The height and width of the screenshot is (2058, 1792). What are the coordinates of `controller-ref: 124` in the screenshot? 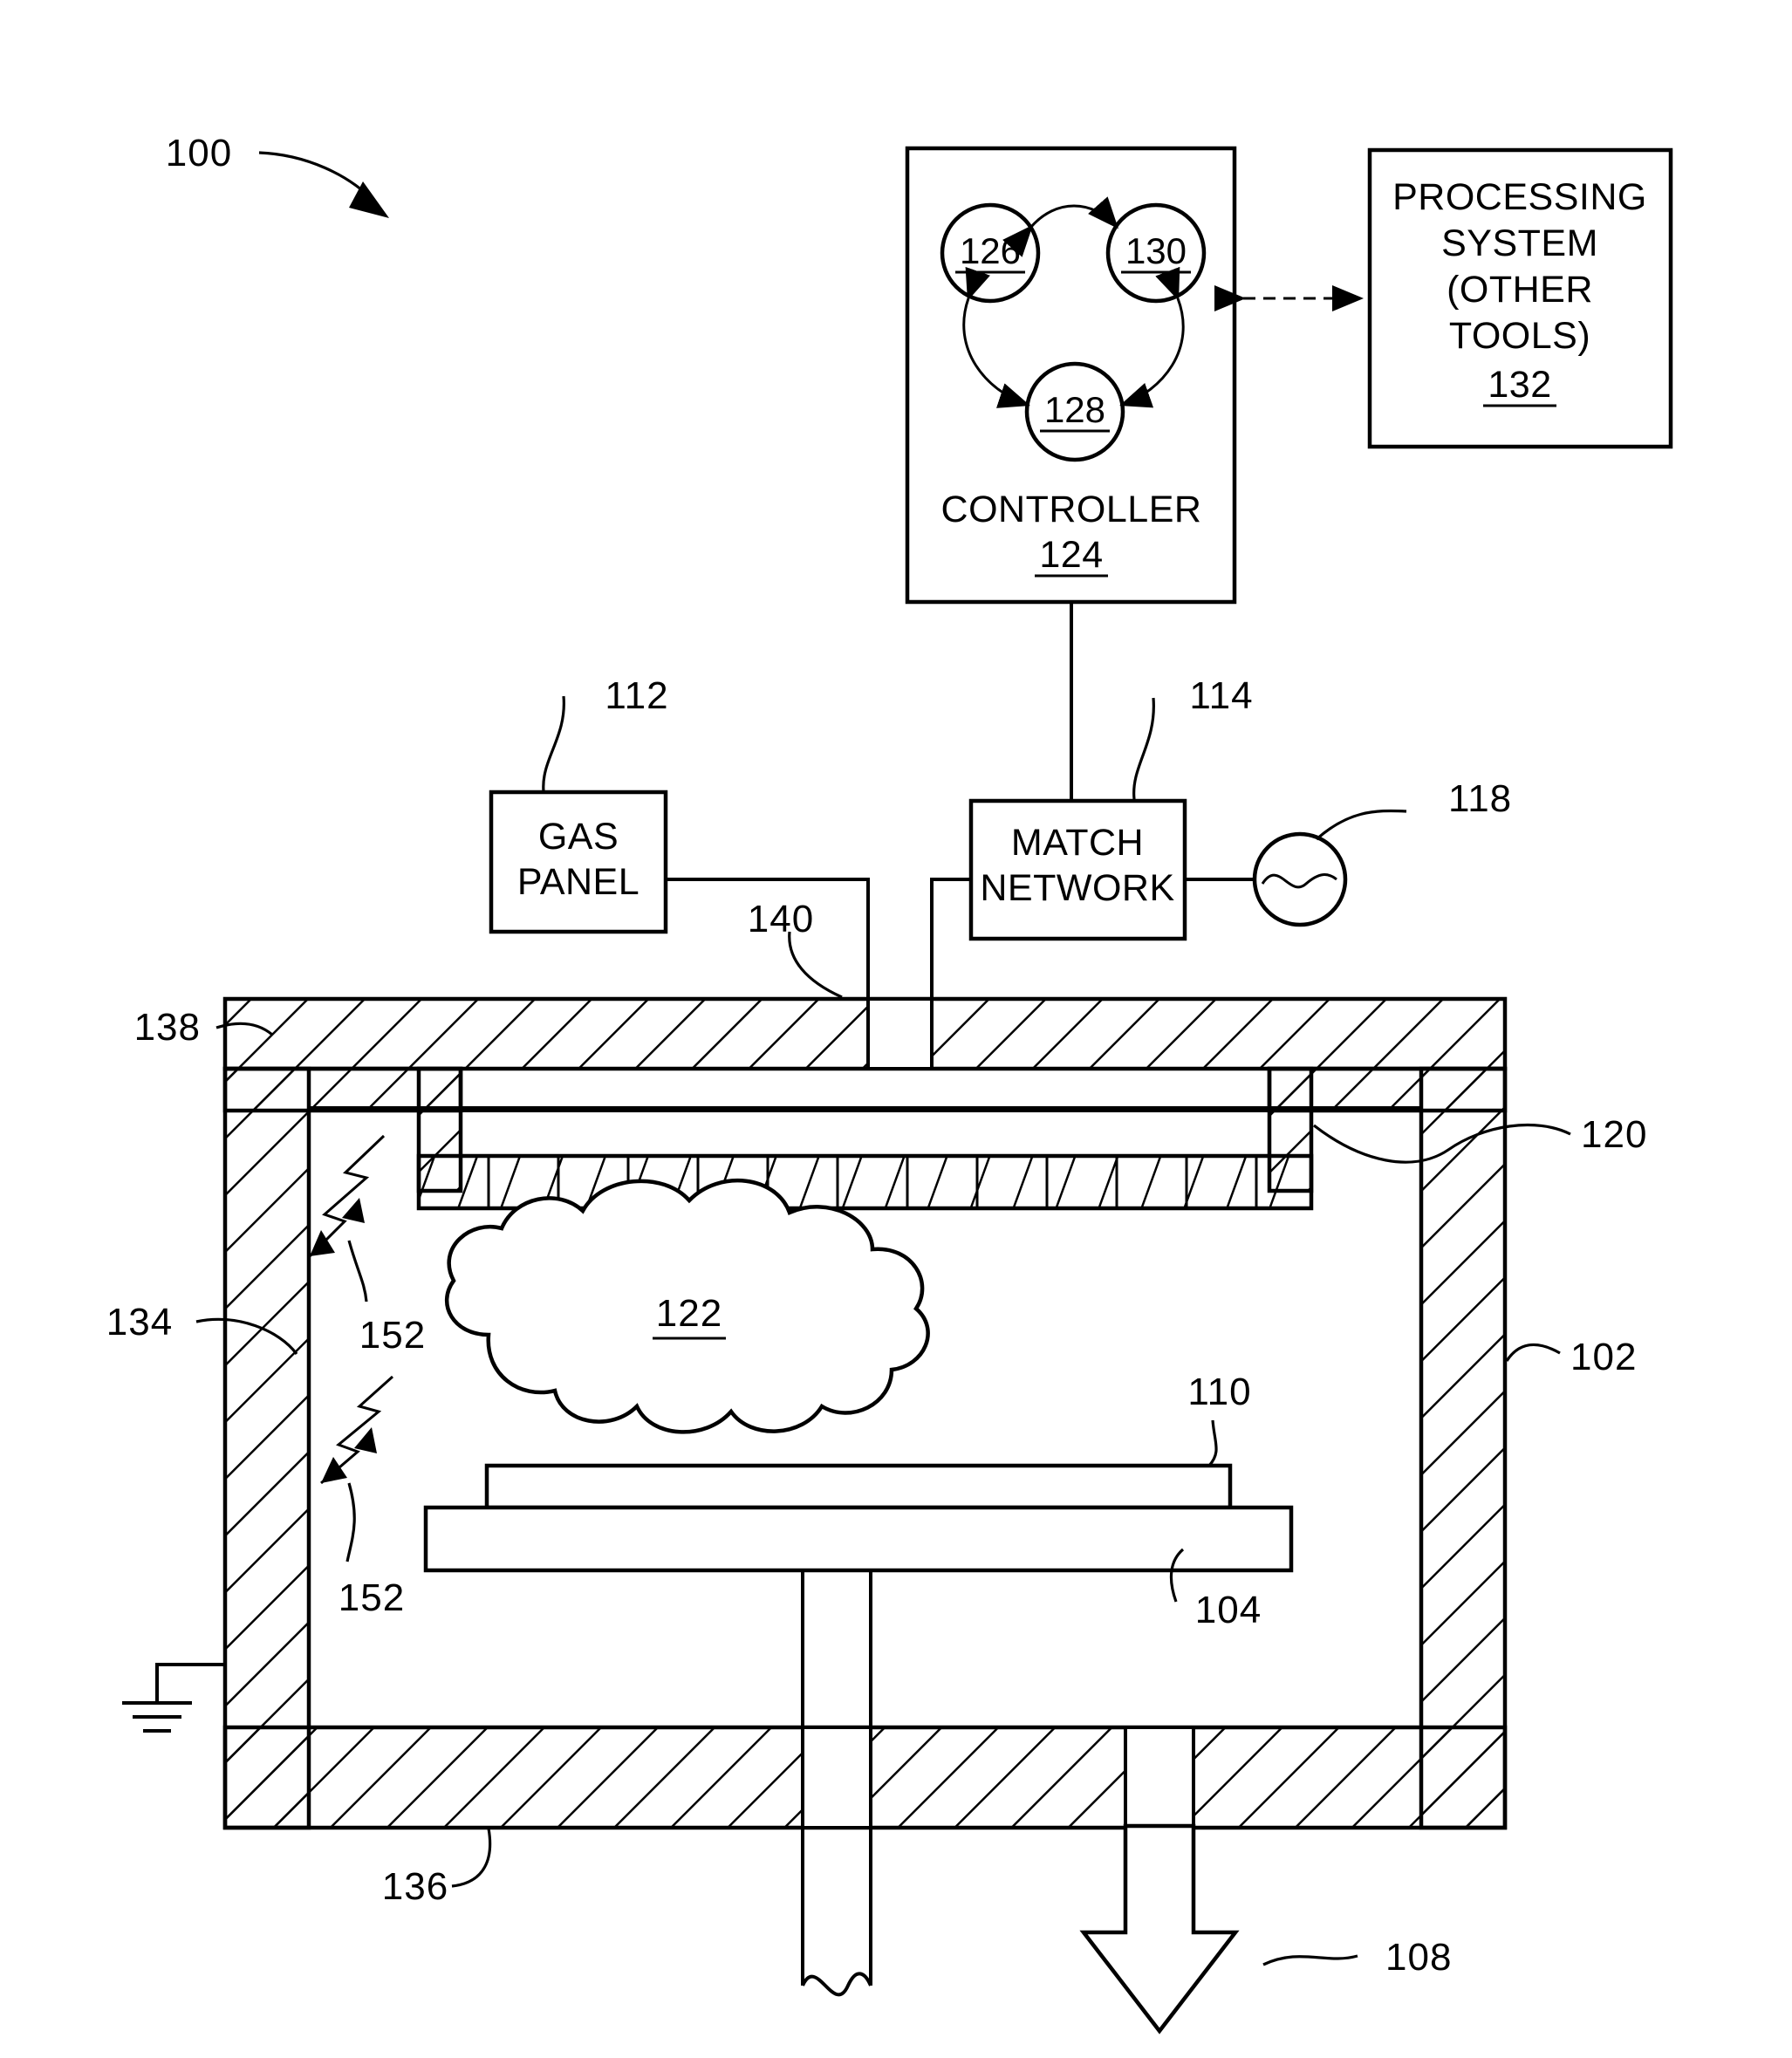 It's located at (1071, 555).